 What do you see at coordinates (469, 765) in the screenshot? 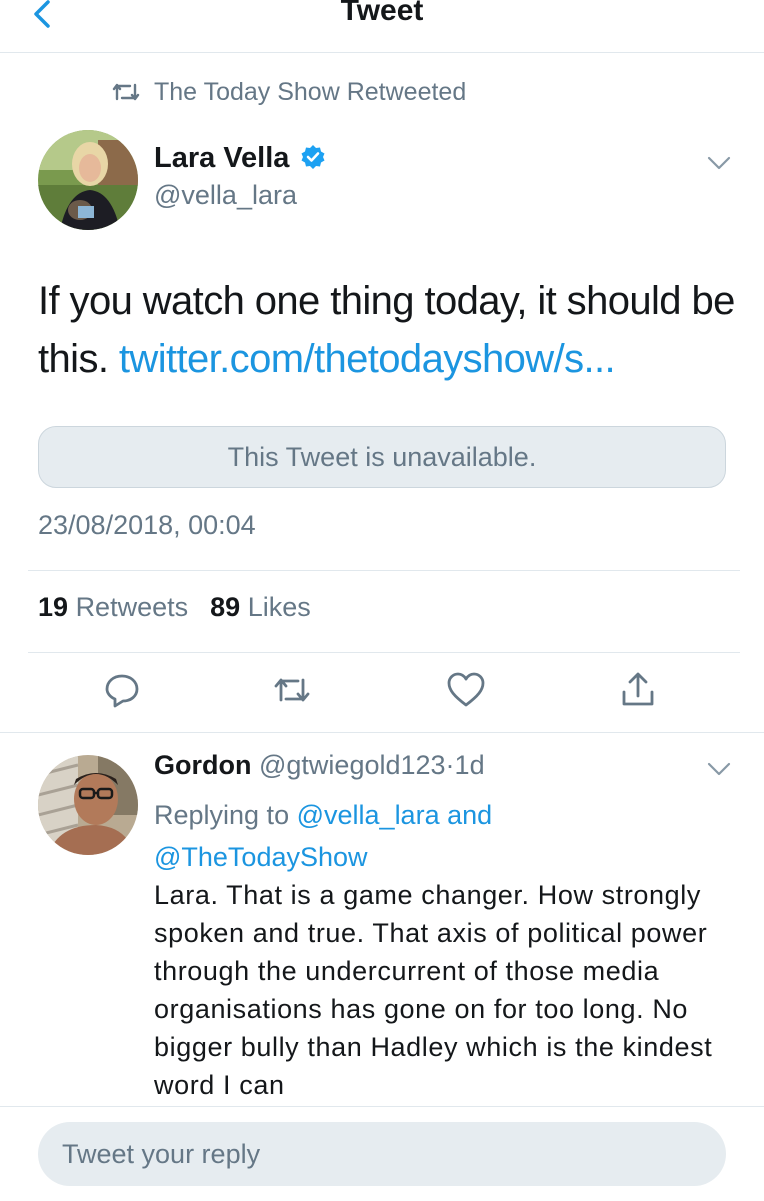
I see `reply-age: 1d` at bounding box center [469, 765].